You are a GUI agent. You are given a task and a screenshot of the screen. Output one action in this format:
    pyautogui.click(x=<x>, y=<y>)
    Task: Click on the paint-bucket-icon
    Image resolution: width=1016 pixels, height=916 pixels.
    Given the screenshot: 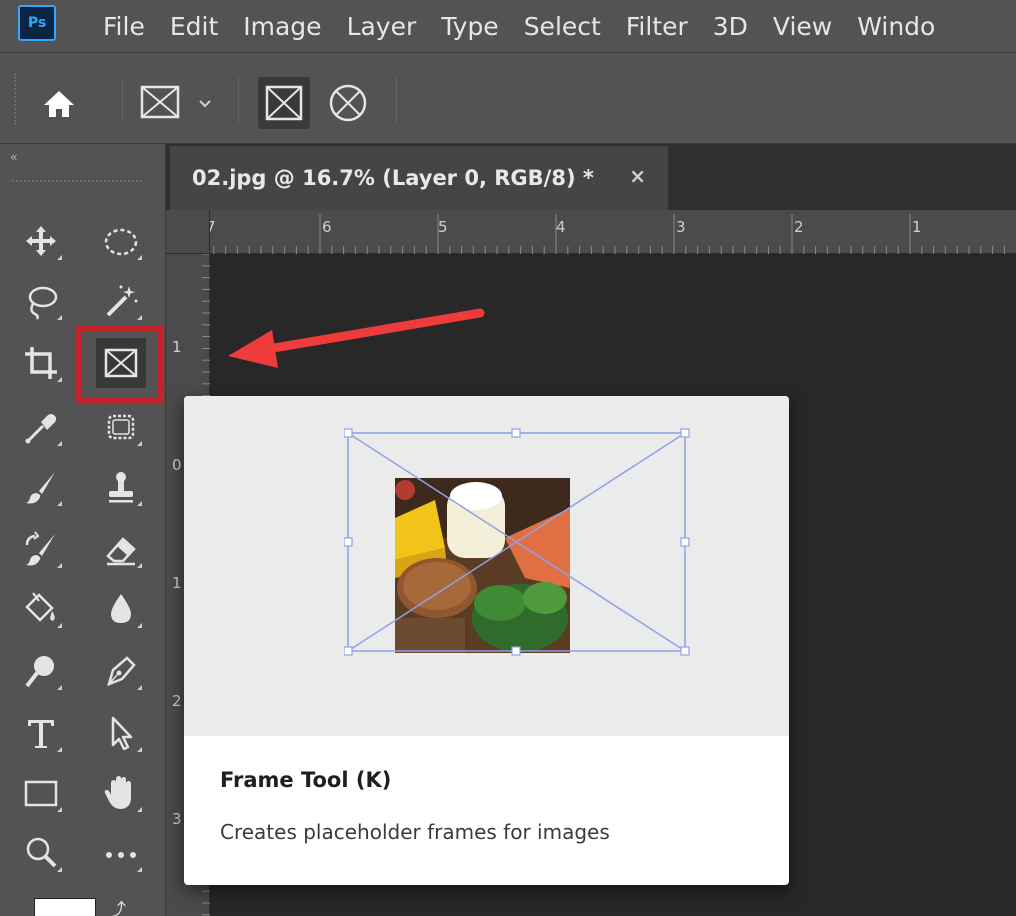 What is the action you would take?
    pyautogui.click(x=40, y=607)
    